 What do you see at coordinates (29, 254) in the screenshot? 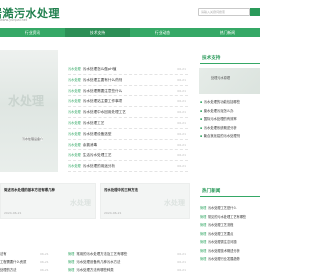
I see `list-item: 法有 06-21` at bounding box center [29, 254].